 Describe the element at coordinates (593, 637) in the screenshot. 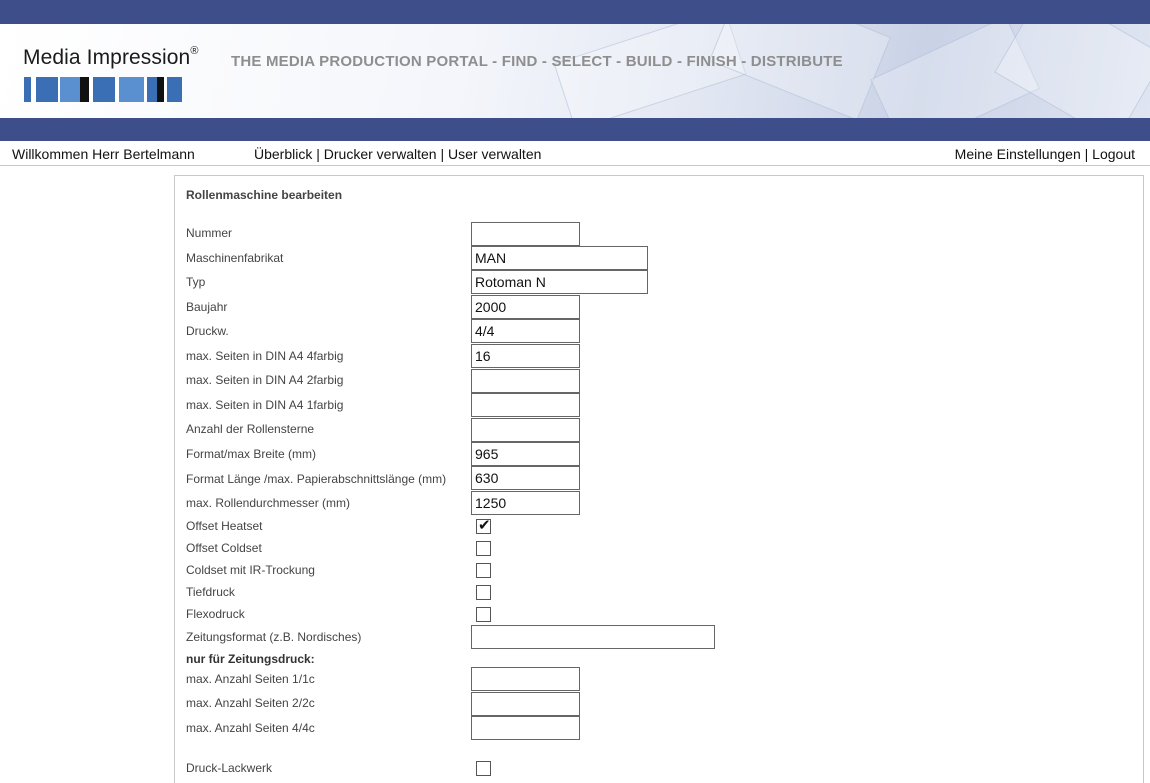

I see `zeitungsformat-input` at that location.